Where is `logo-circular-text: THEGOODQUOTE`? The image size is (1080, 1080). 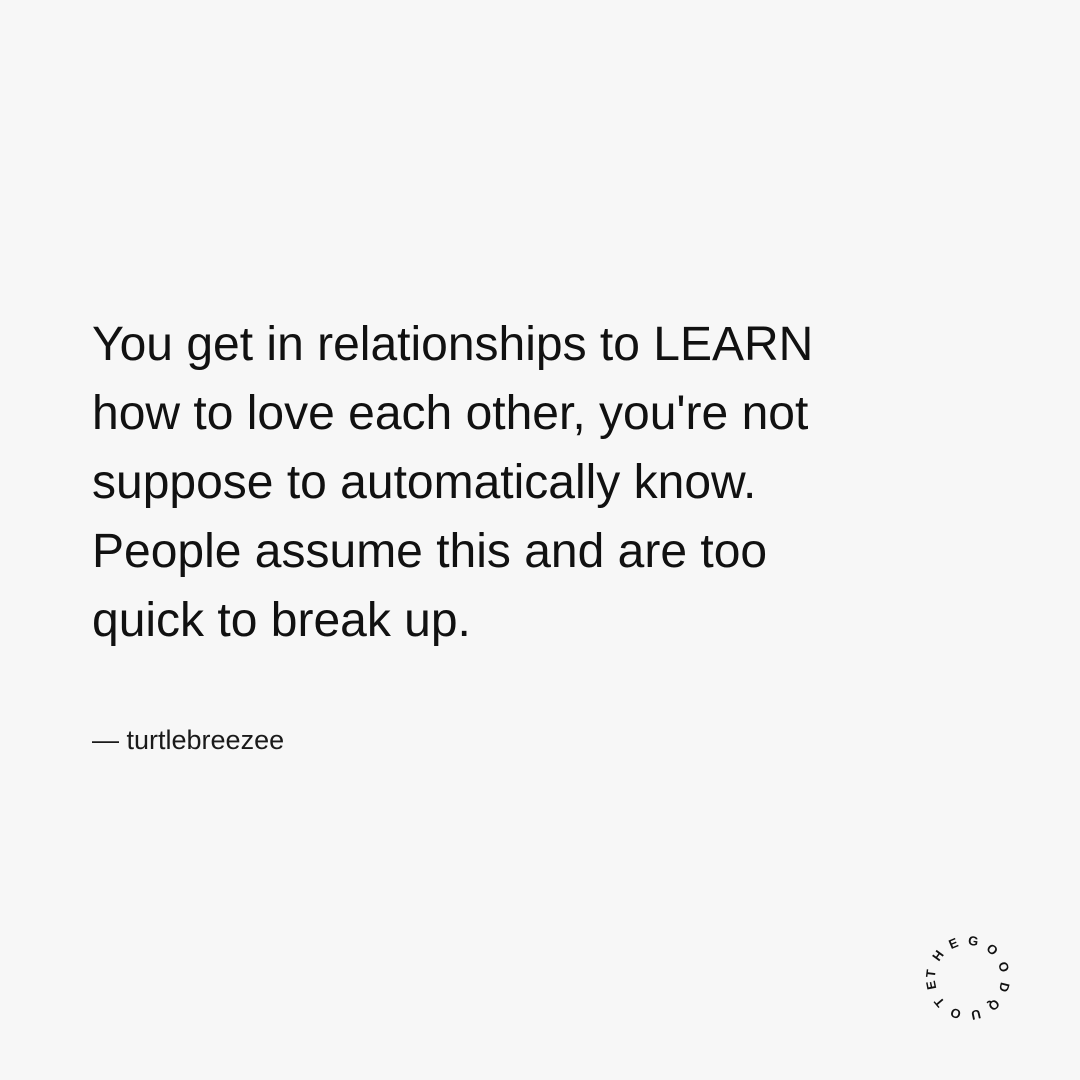
logo-circular-text: THEGOODQUOTE is located at coordinates (968, 978).